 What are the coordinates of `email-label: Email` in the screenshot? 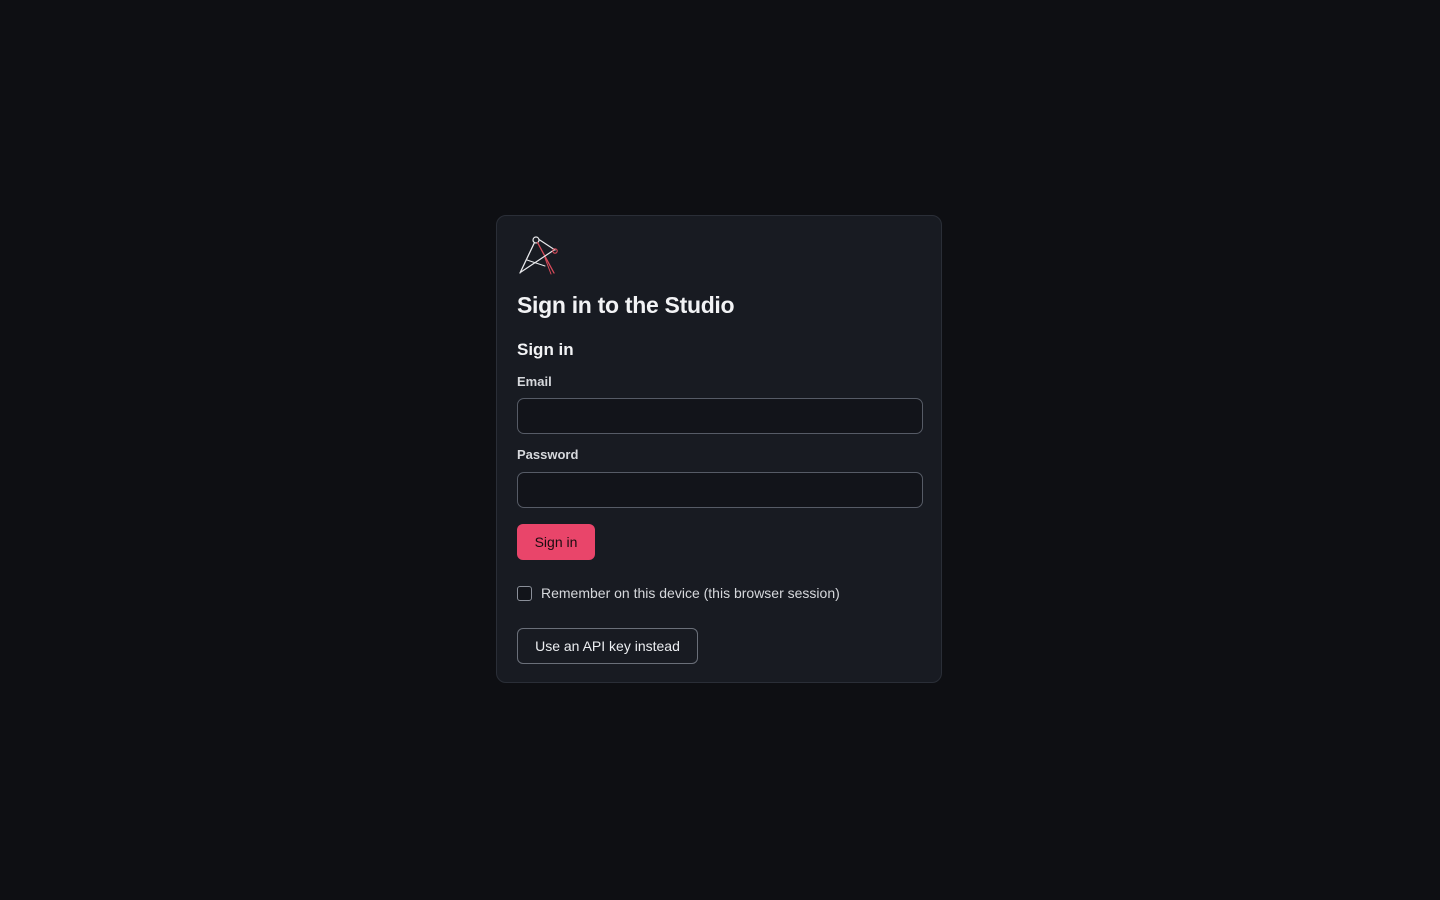 It's located at (534, 381).